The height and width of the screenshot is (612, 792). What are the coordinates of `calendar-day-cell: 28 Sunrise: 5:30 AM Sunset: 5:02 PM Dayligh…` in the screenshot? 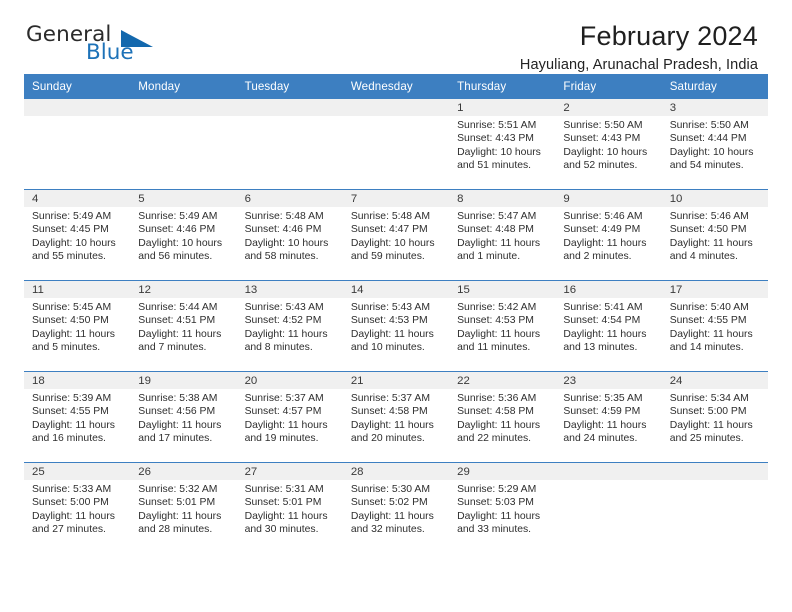 It's located at (396, 507).